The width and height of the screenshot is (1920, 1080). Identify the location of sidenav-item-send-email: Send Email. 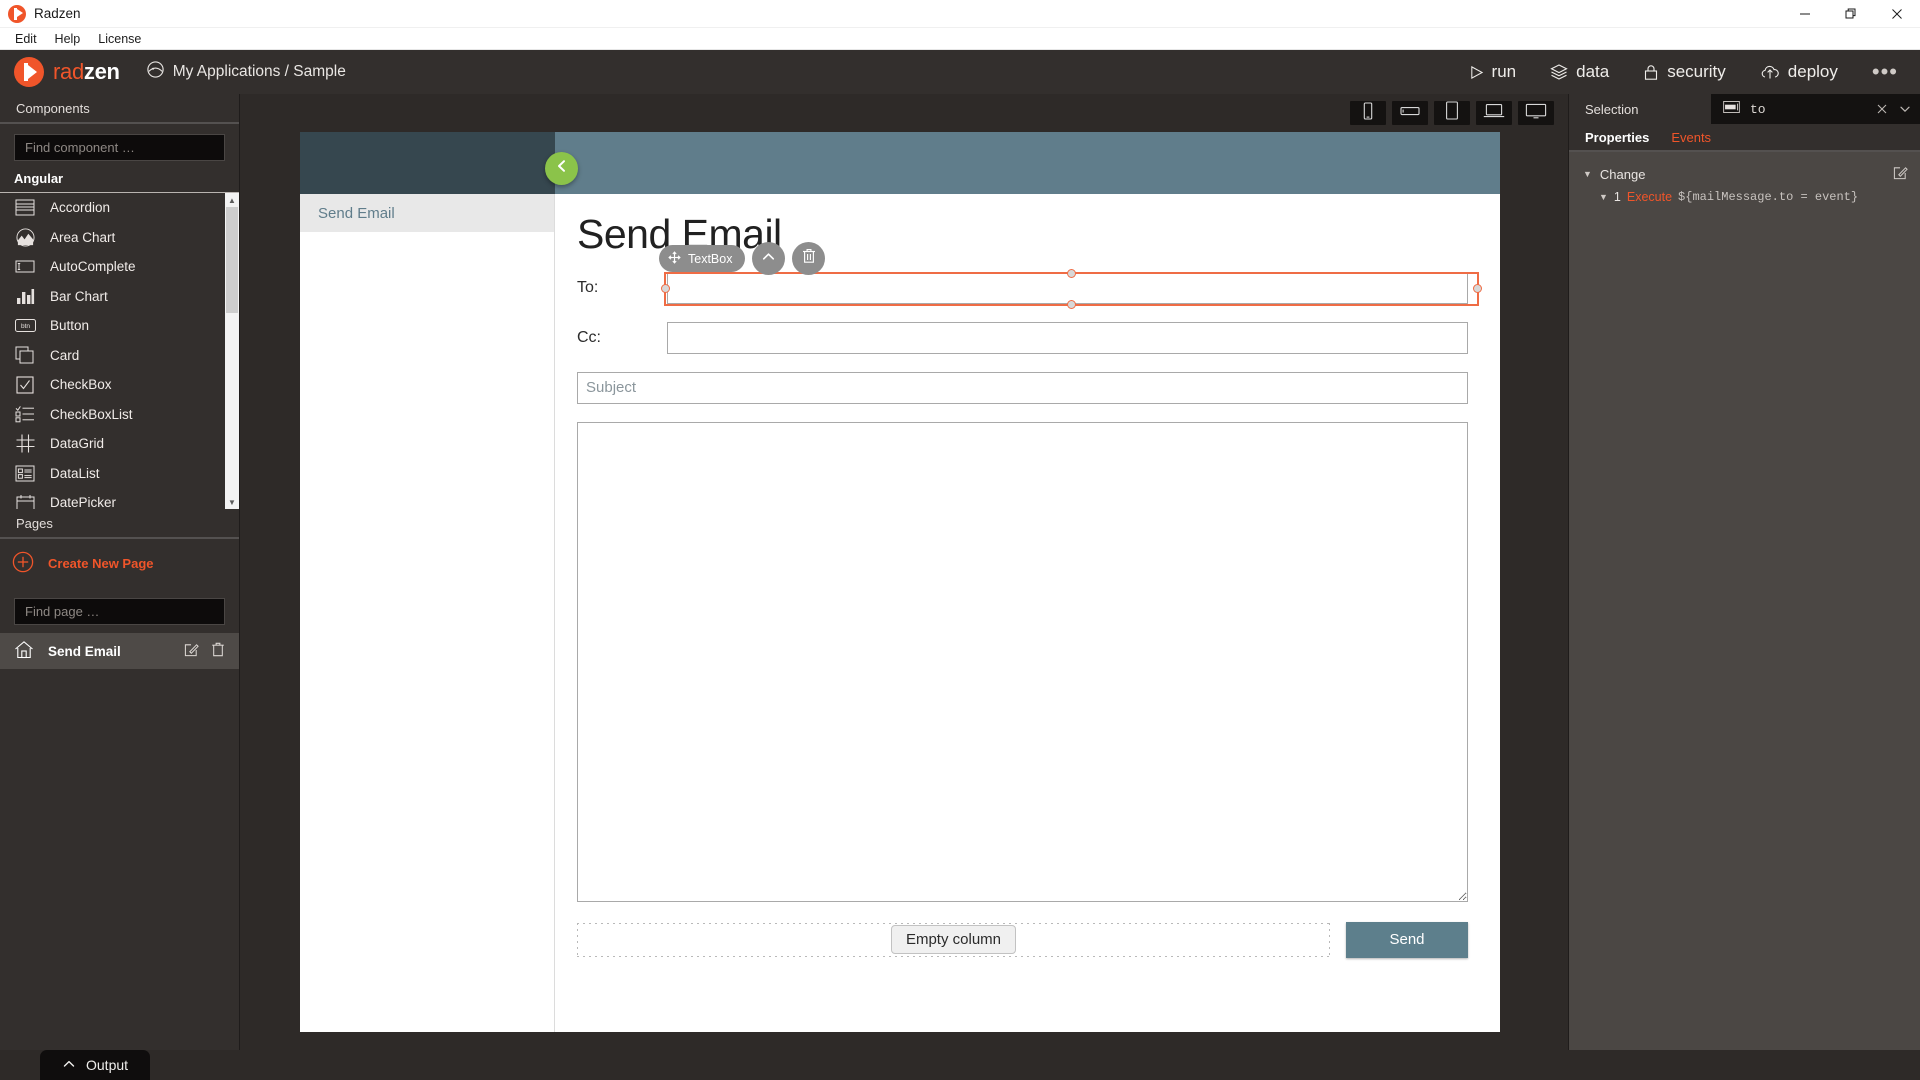
(427, 213).